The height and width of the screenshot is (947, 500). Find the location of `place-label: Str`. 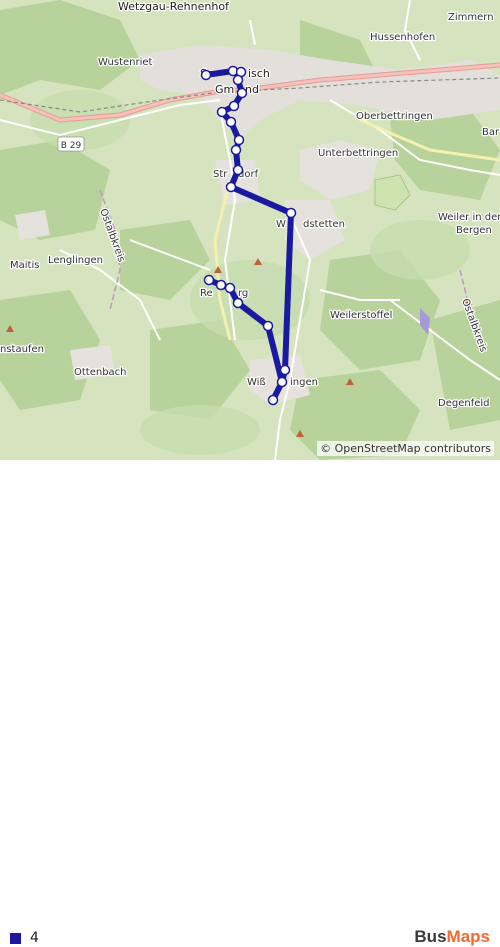

place-label: Str is located at coordinates (220, 174).